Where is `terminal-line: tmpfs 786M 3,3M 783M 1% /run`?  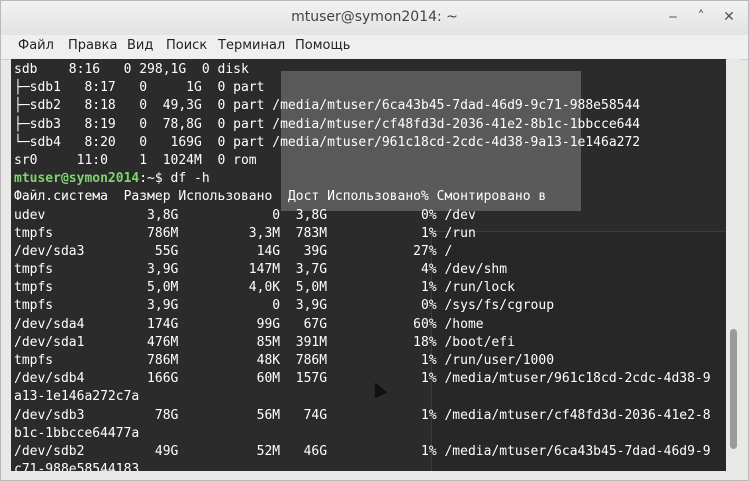 terminal-line: tmpfs 786M 3,3M 783M 1% /run is located at coordinates (245, 233).